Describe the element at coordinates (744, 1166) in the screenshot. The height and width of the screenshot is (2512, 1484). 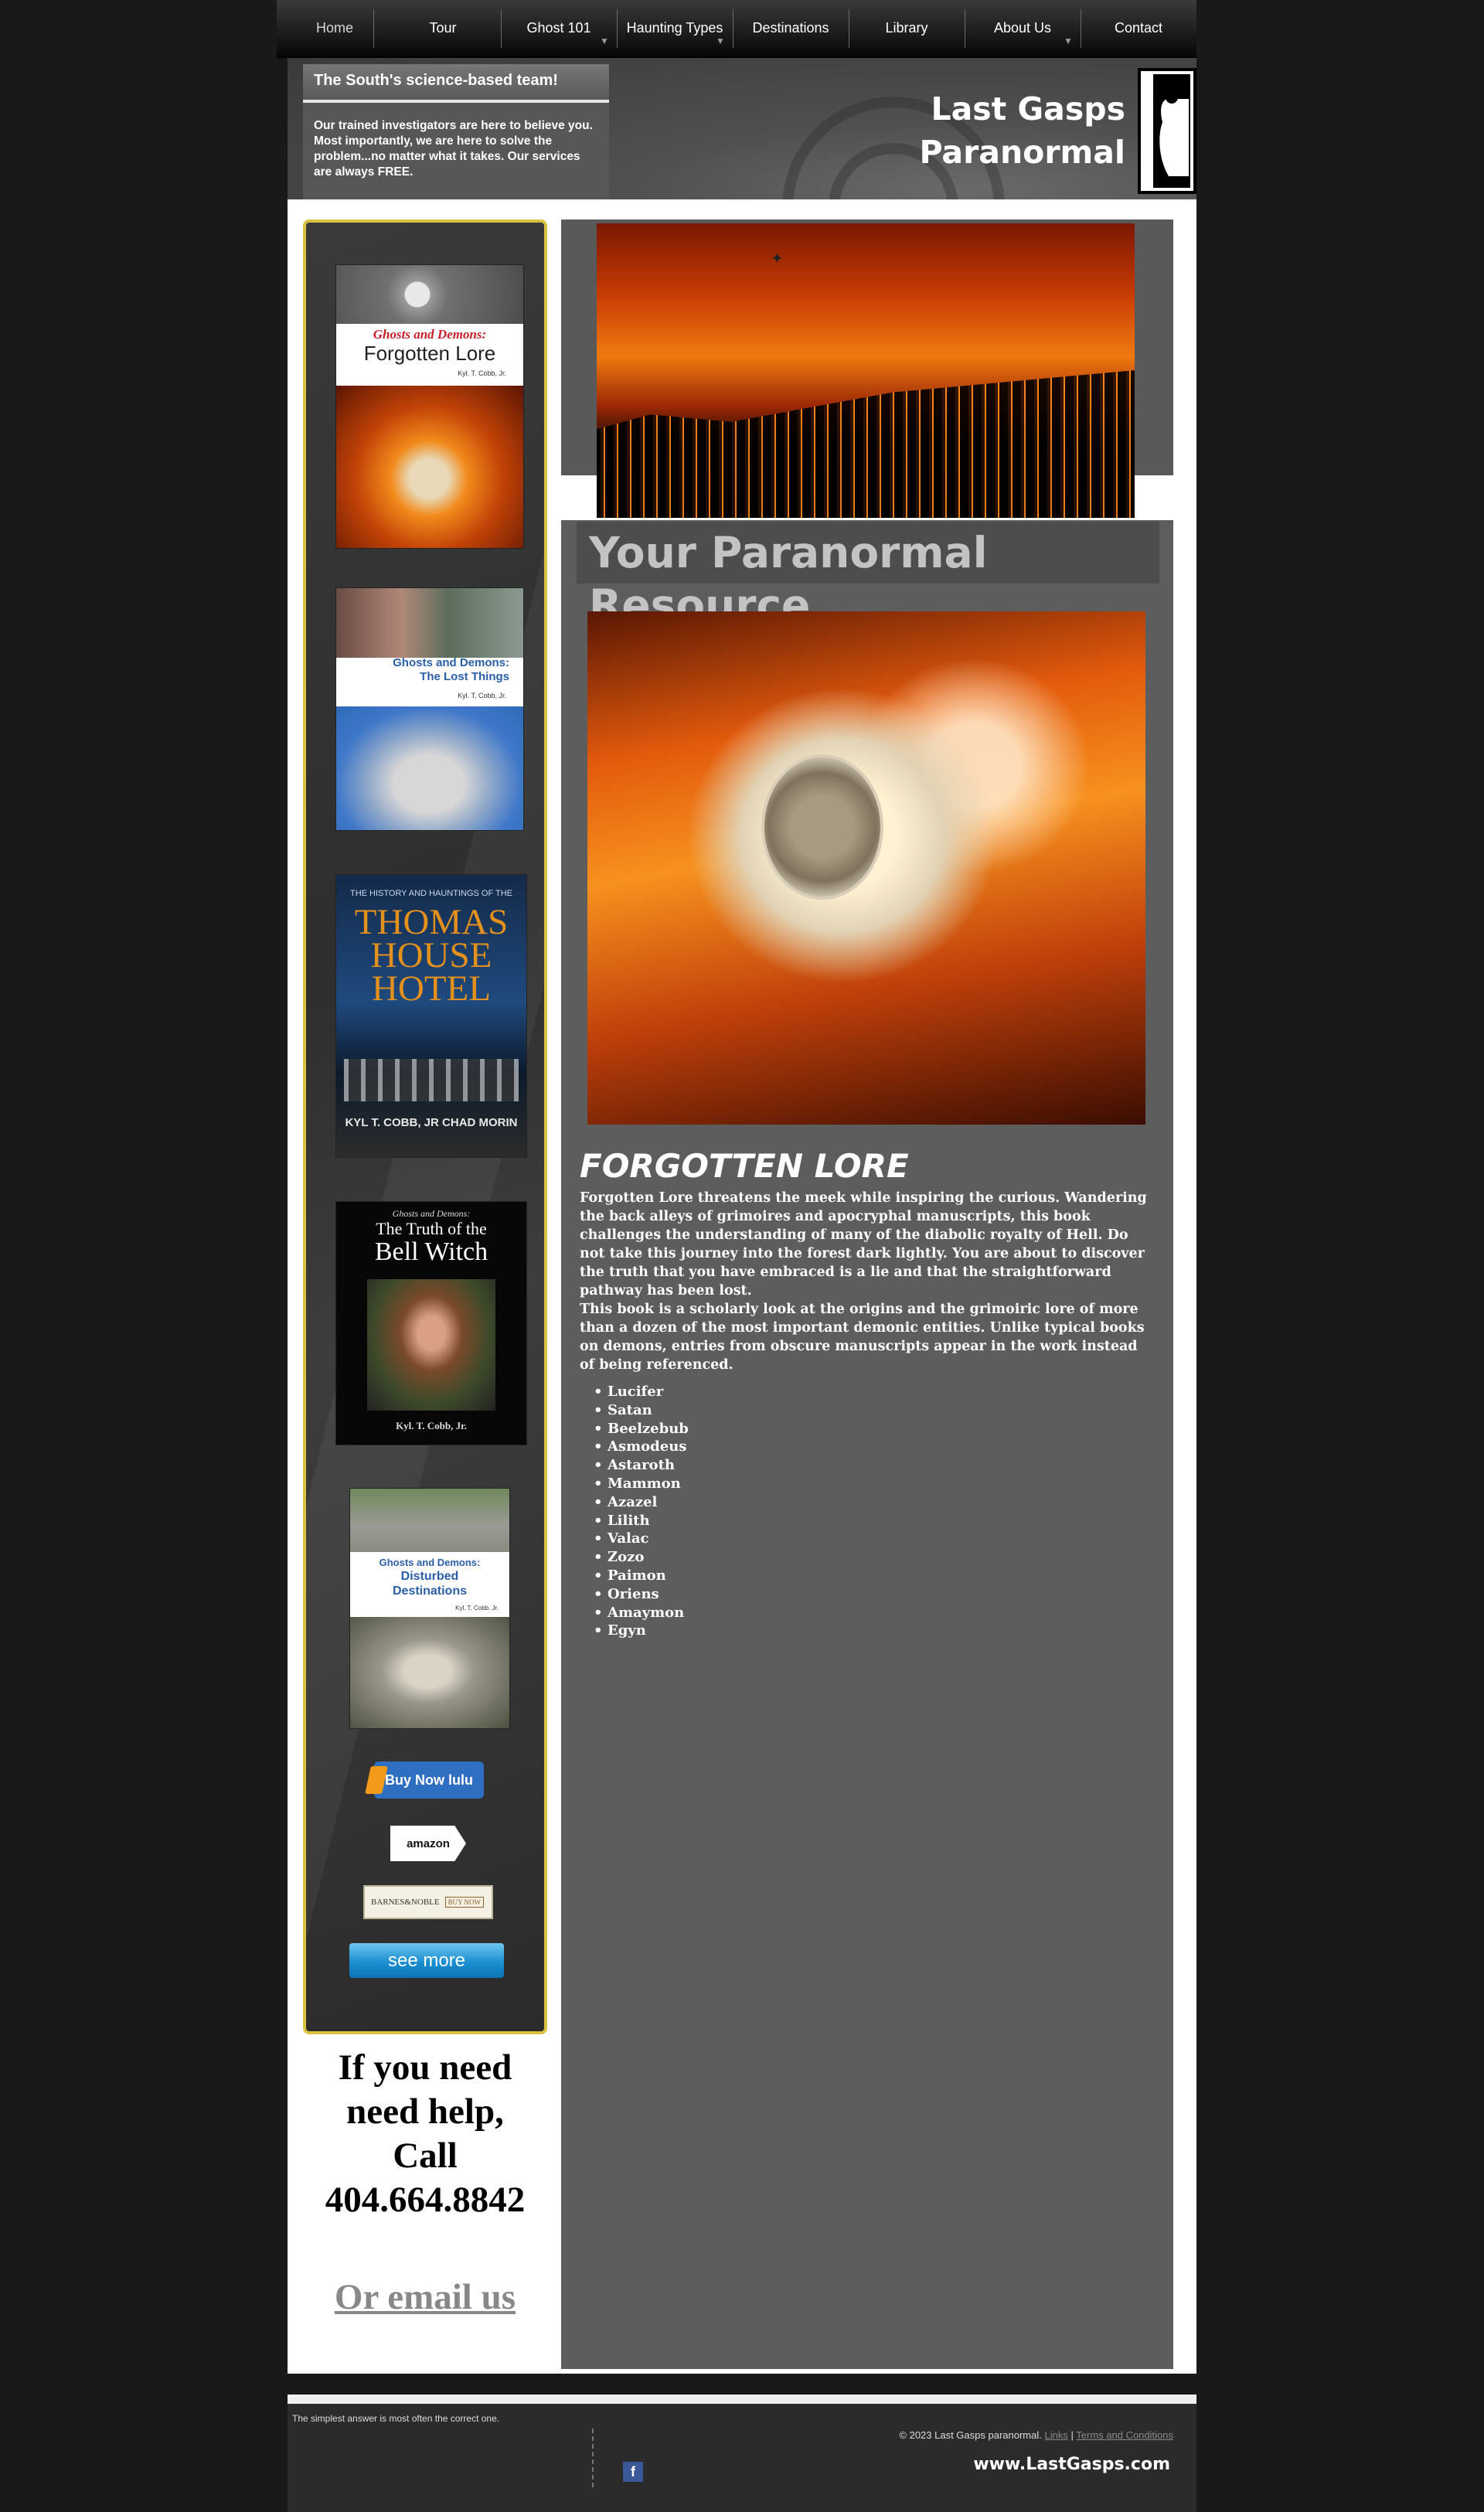
I see `book-heading: FORGOTTEN LORE` at that location.